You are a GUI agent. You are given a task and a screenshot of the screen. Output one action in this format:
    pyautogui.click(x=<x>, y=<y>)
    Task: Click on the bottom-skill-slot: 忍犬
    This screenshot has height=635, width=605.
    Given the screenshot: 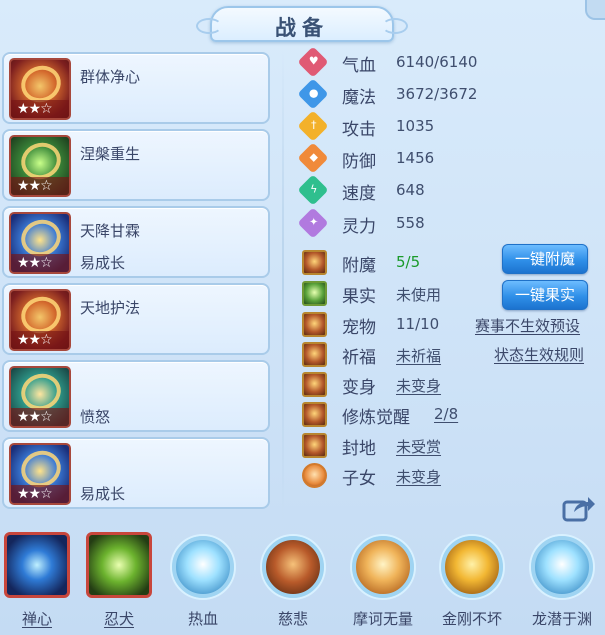 What is the action you would take?
    pyautogui.click(x=119, y=578)
    